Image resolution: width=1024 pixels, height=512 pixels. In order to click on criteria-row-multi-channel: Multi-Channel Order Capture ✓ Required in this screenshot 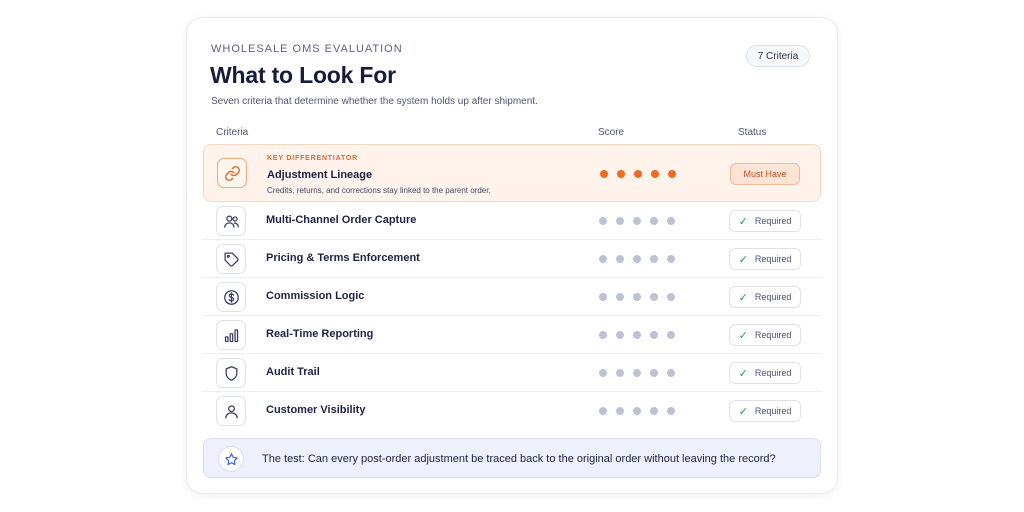, I will do `click(512, 221)`.